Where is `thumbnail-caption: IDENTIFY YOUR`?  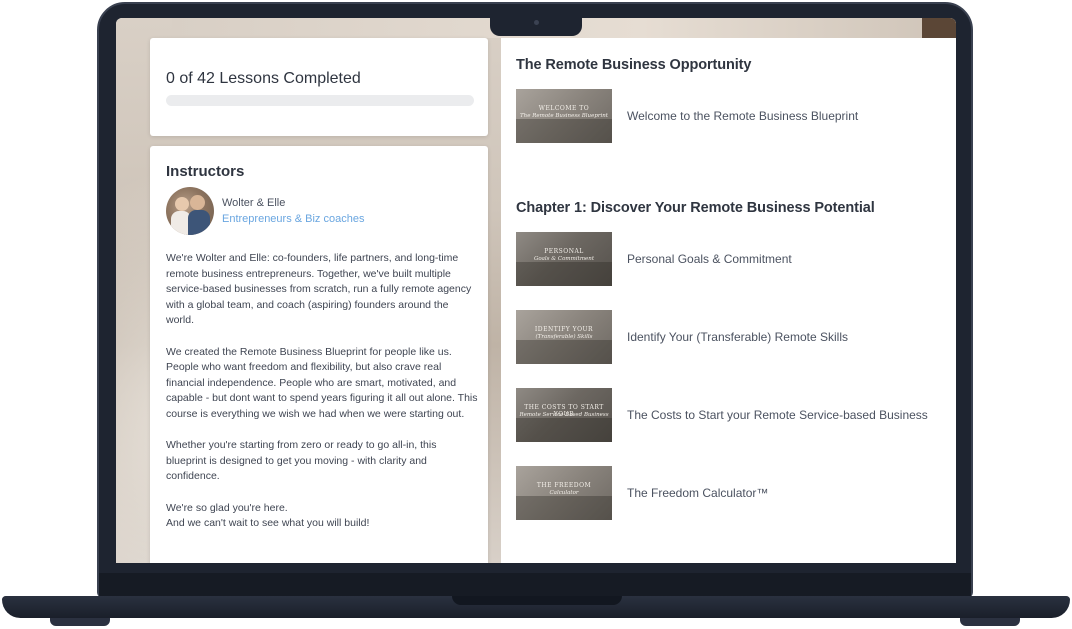
thumbnail-caption: IDENTIFY YOUR is located at coordinates (564, 329).